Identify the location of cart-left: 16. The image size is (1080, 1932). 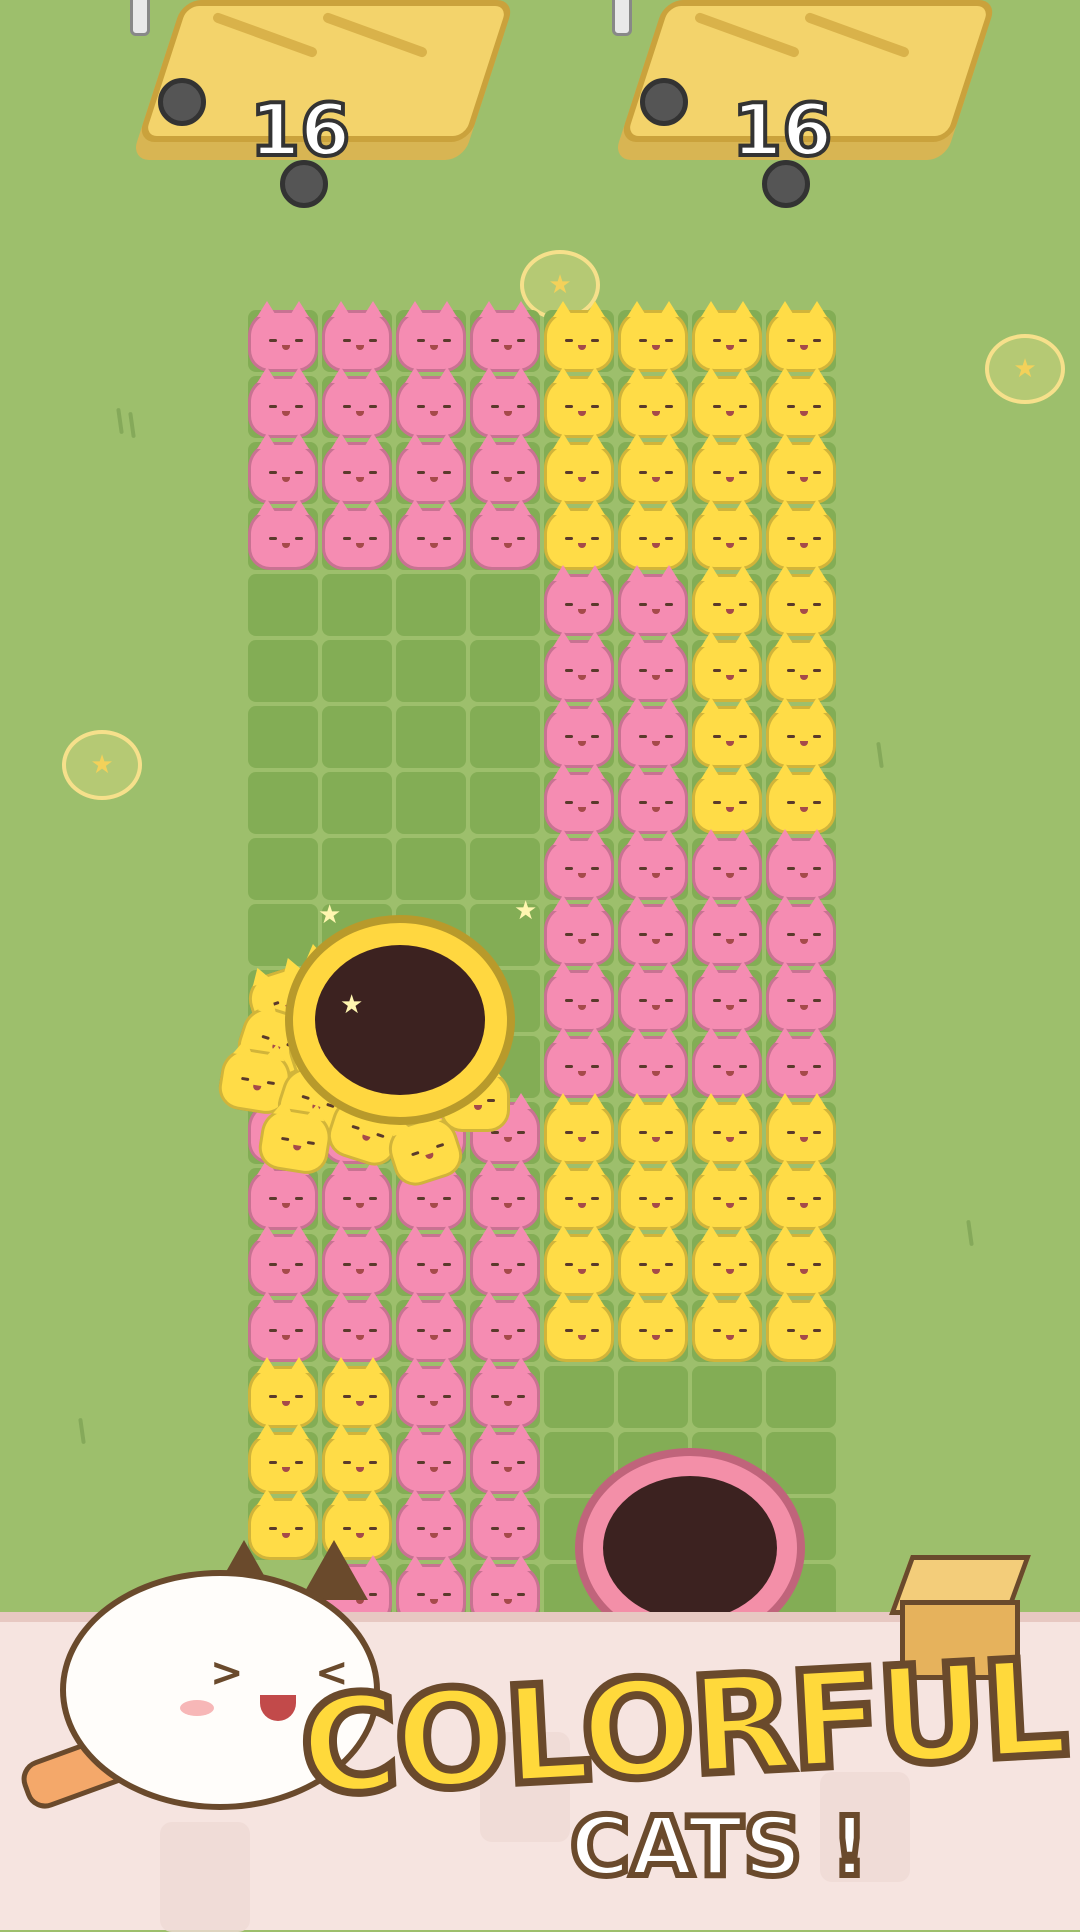
(318, 105).